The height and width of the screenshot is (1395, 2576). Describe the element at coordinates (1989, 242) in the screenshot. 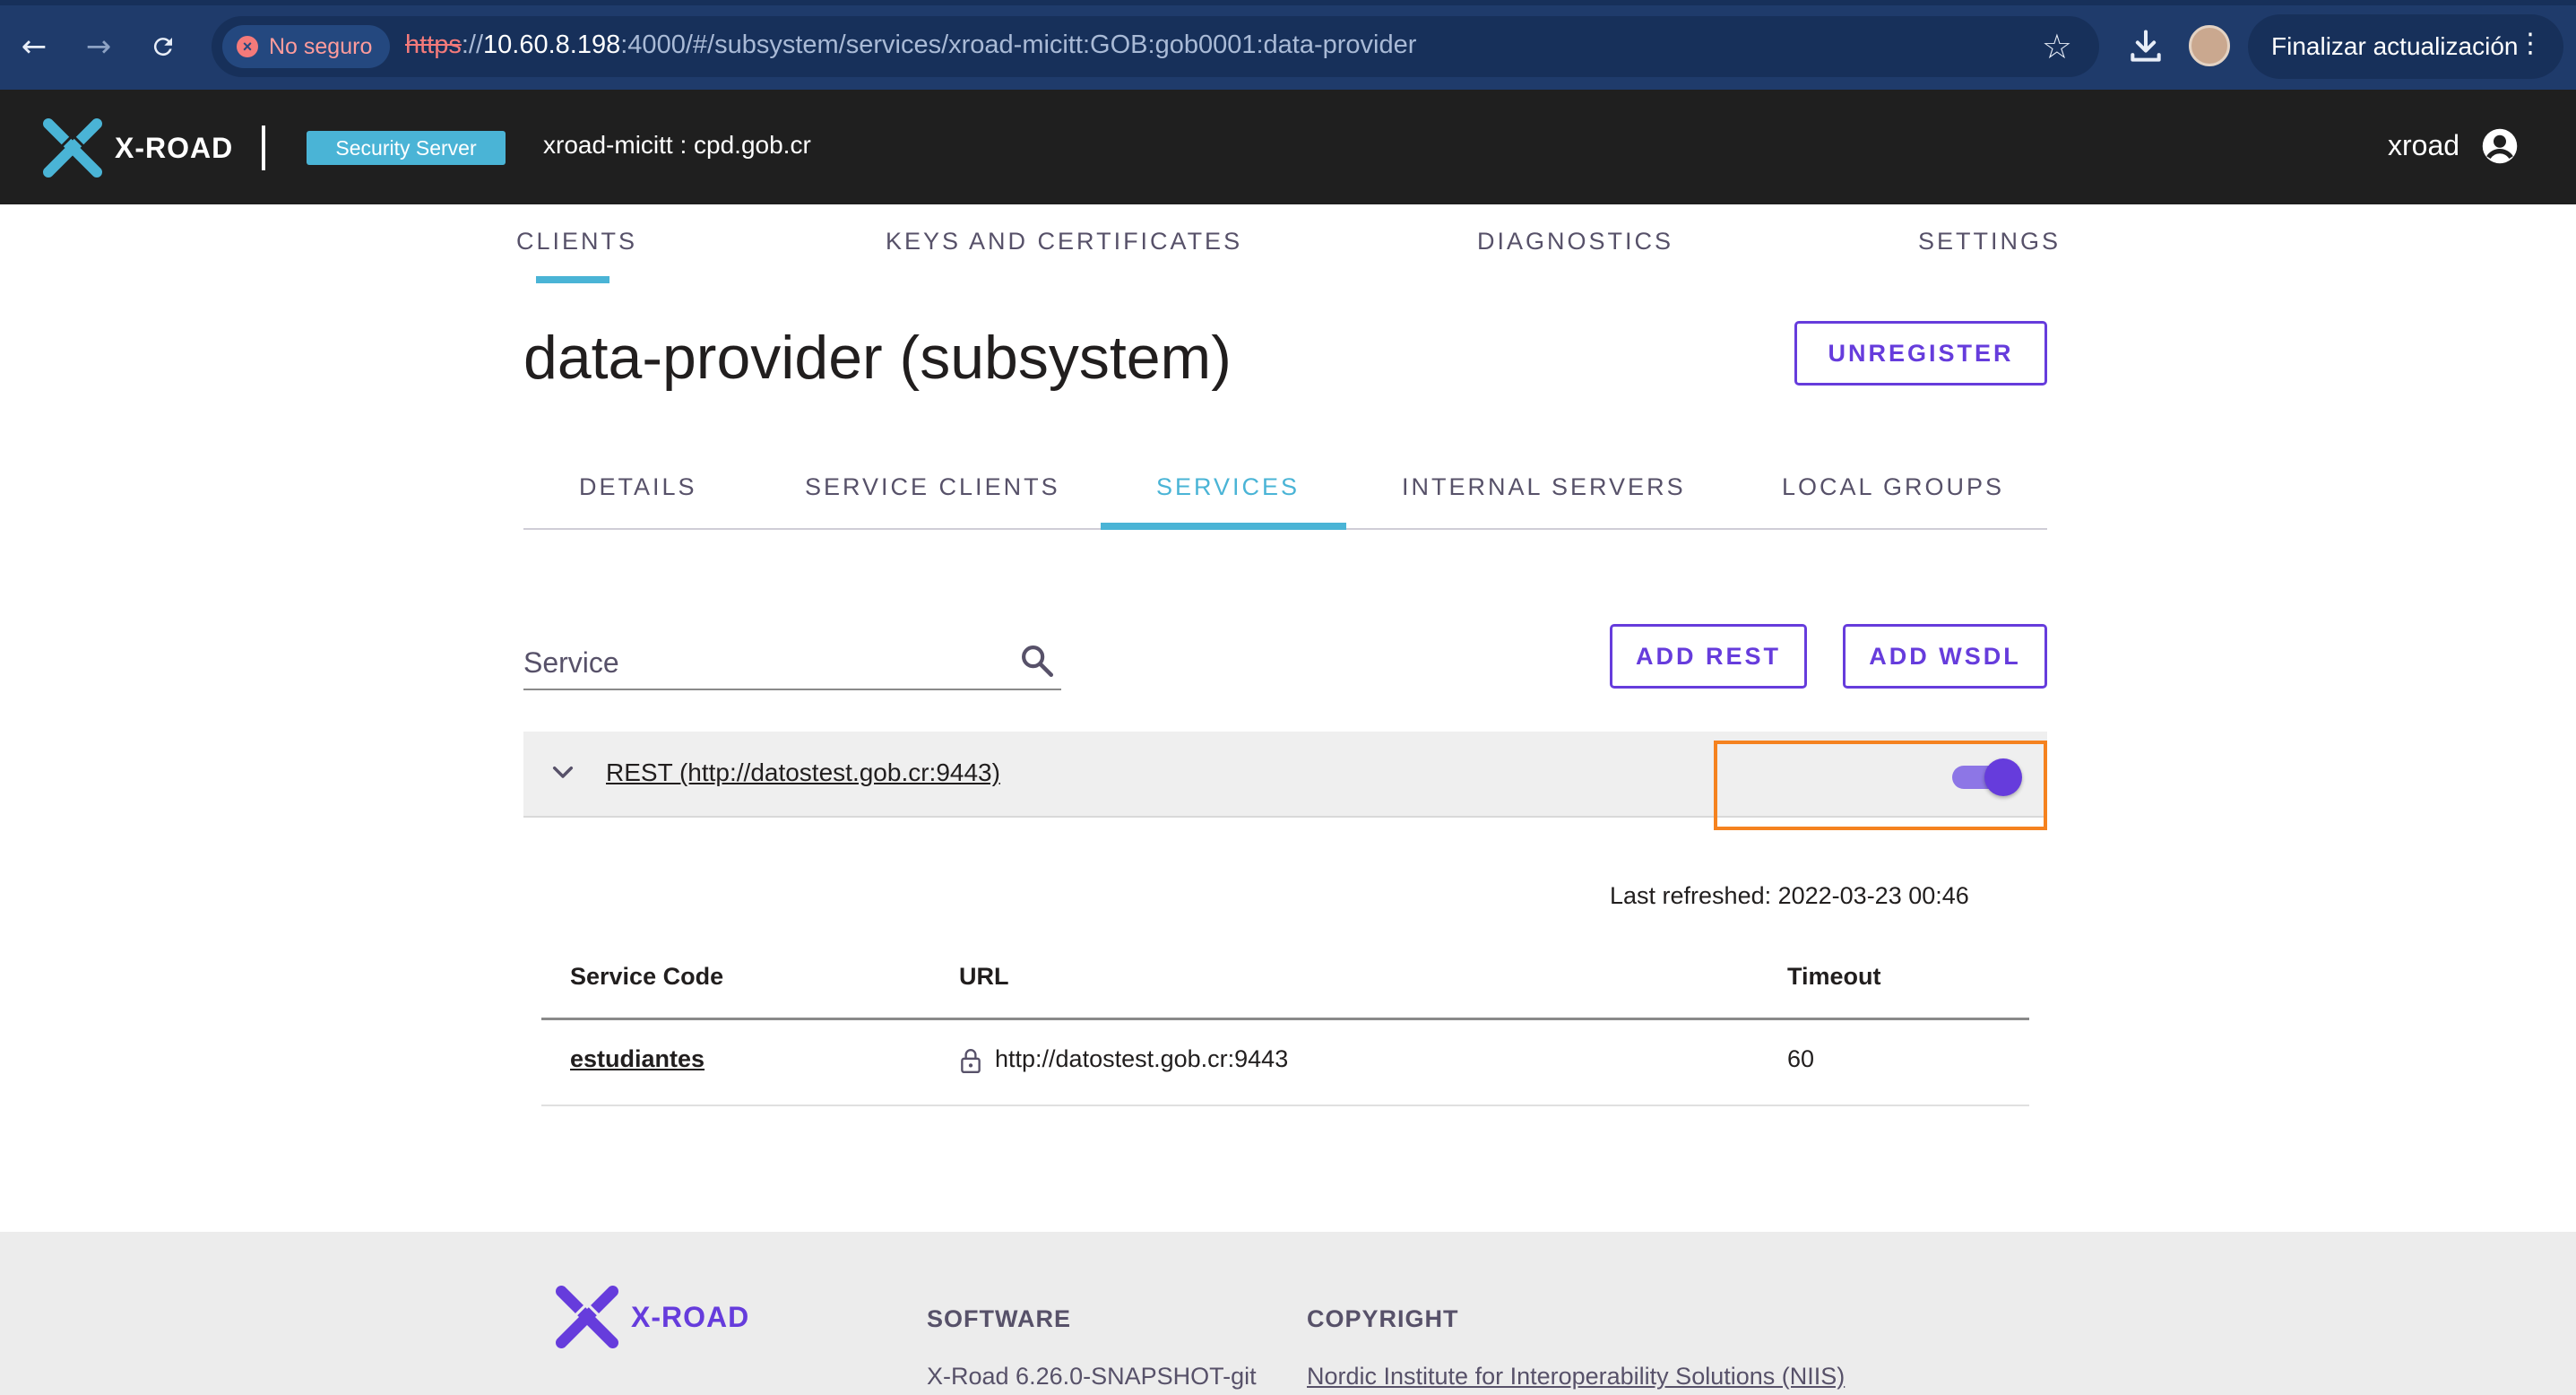

I see `main-tab-settings: SETTINGS` at that location.